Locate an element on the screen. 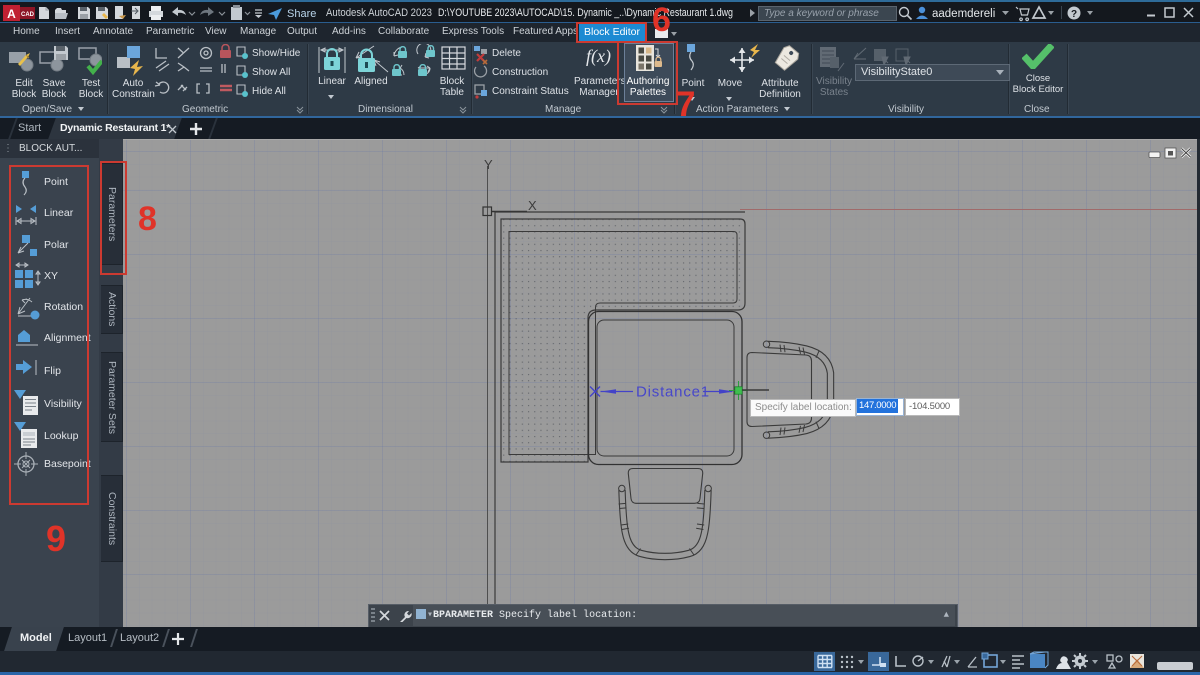  svg-text: Y is located at coordinates (488, 164).